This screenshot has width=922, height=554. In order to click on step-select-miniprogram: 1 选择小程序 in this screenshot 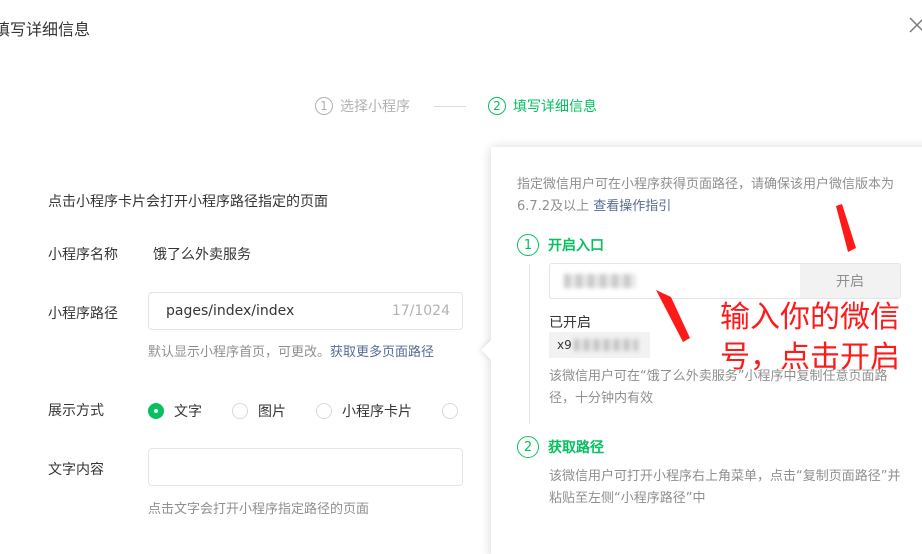, I will do `click(362, 106)`.